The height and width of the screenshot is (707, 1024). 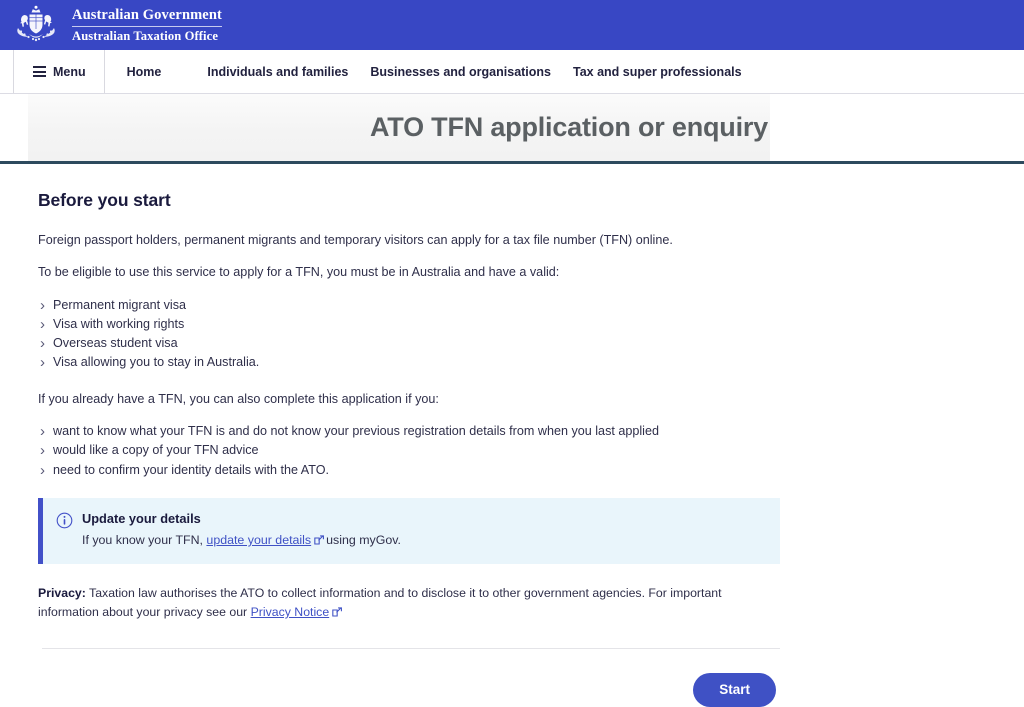 What do you see at coordinates (144, 540) in the screenshot?
I see `callout-text-before: If you know your TFN,` at bounding box center [144, 540].